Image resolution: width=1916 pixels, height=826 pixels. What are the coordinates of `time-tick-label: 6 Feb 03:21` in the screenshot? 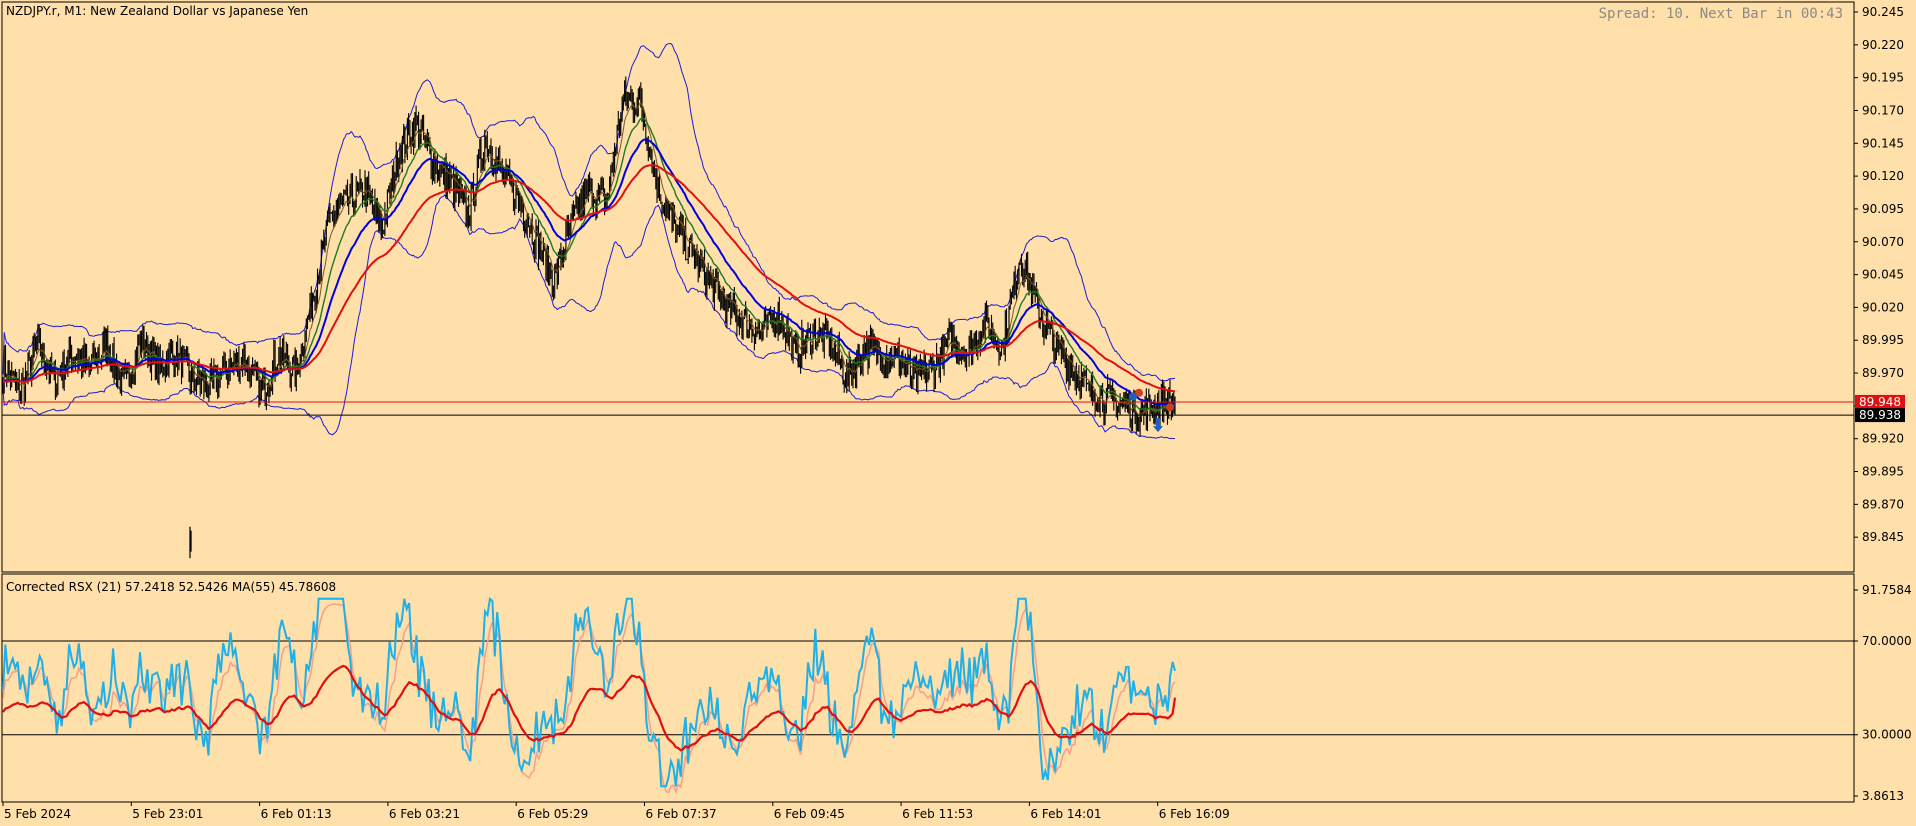 It's located at (424, 814).